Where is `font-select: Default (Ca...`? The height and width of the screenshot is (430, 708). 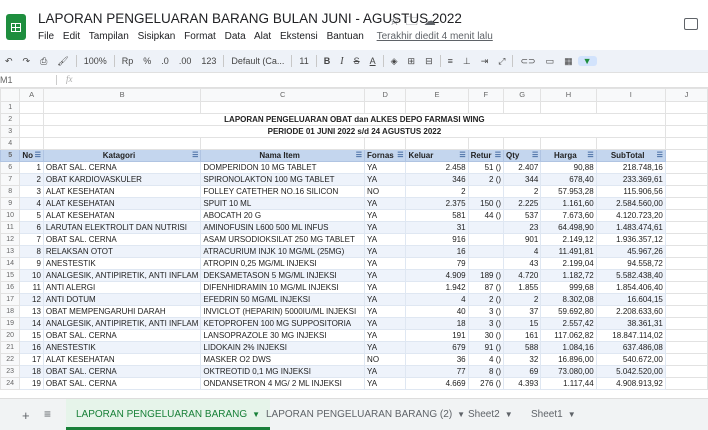
font-select: Default (Ca... is located at coordinates (257, 61).